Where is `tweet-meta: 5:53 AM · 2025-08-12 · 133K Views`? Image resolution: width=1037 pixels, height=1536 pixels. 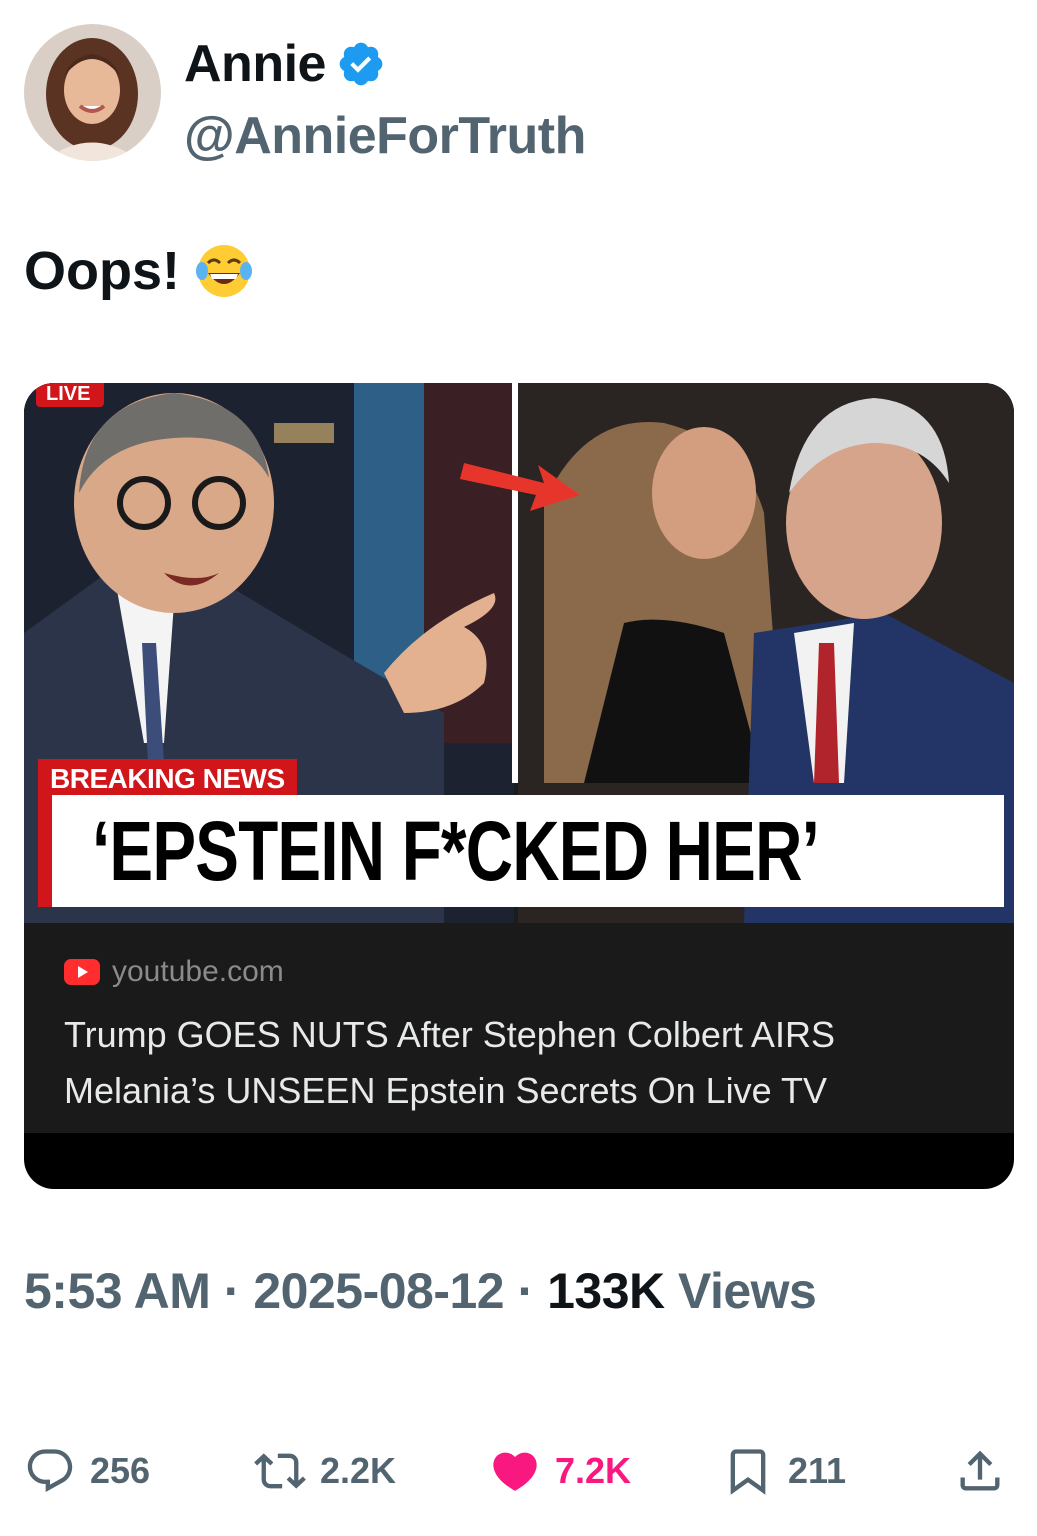 tweet-meta: 5:53 AM · 2025-08-12 · 133K Views is located at coordinates (420, 1291).